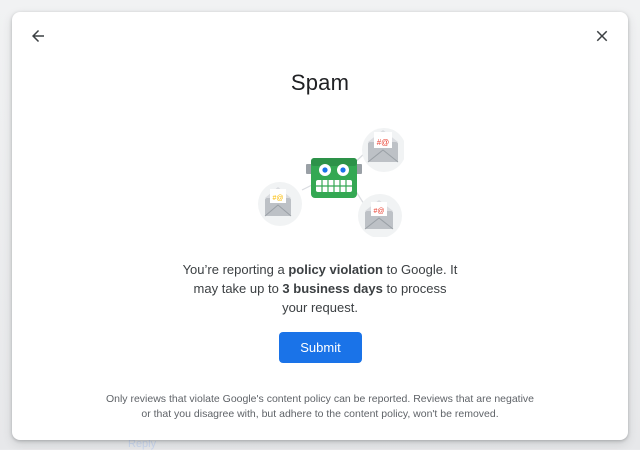 The width and height of the screenshot is (640, 450). I want to click on envelope-icon-left: #@, so click(280, 204).